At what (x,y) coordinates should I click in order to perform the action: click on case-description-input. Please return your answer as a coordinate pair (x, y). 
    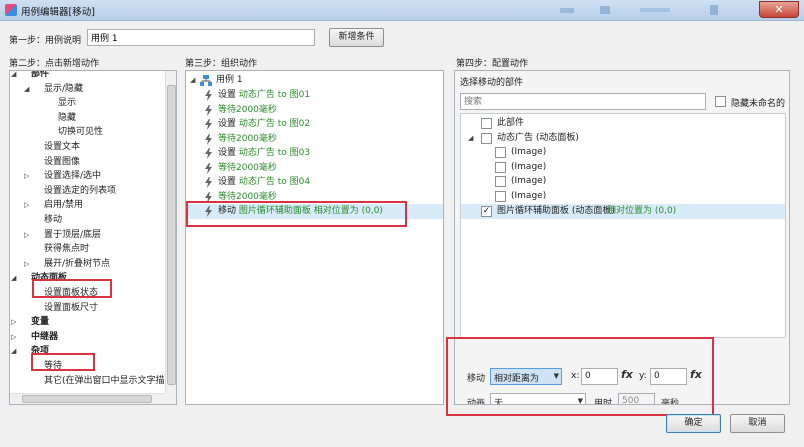
    Looking at the image, I should click on (201, 37).